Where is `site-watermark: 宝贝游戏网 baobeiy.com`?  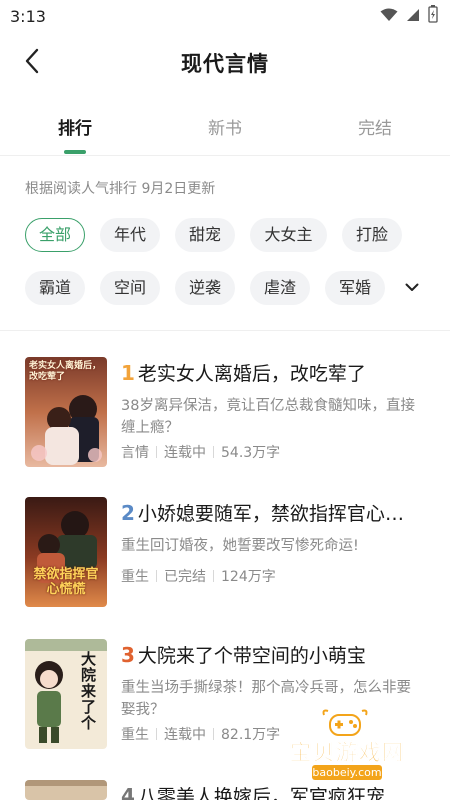
site-watermark: 宝贝游戏网 baobeiy.com is located at coordinates (347, 750).